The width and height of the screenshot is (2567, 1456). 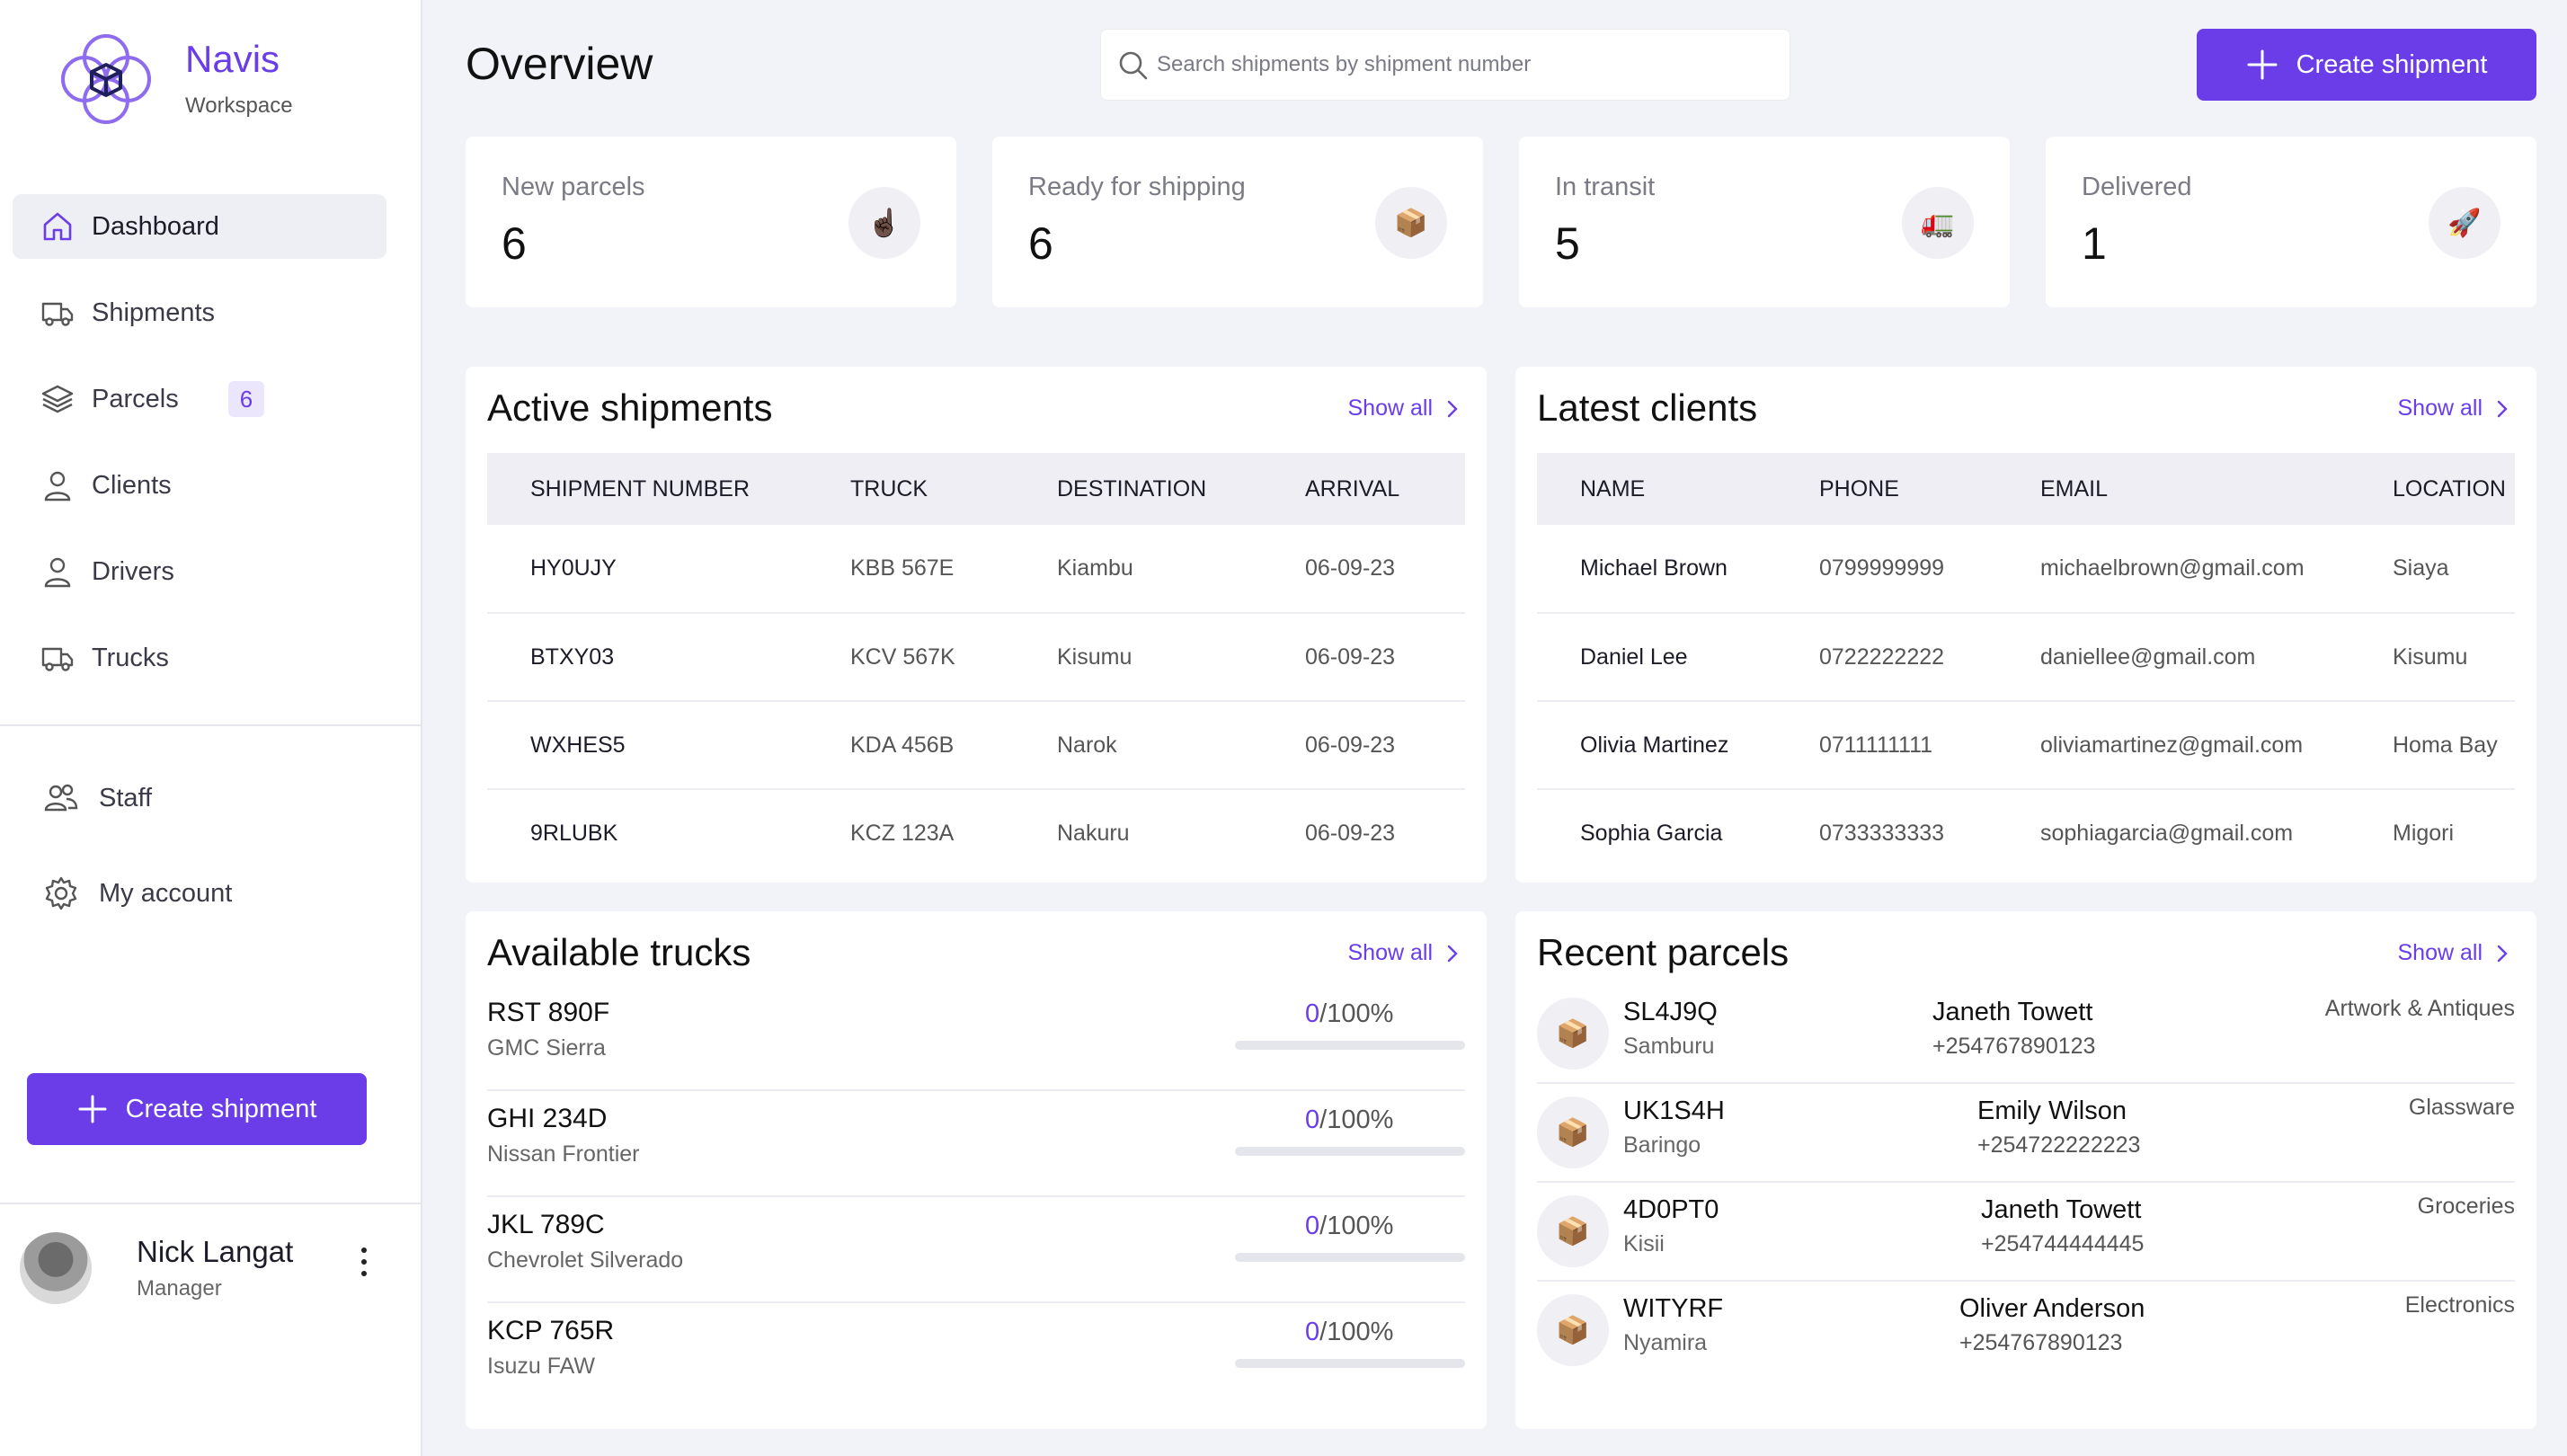 What do you see at coordinates (57, 227) in the screenshot?
I see `home-icon` at bounding box center [57, 227].